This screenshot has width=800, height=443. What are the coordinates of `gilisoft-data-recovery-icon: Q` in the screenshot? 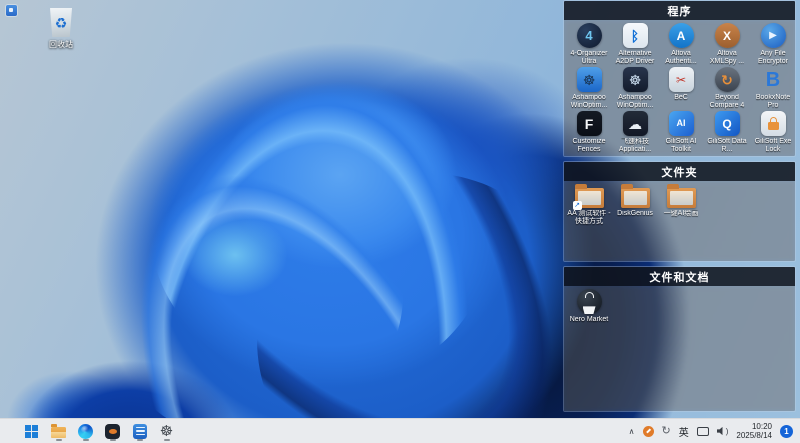 It's located at (727, 123).